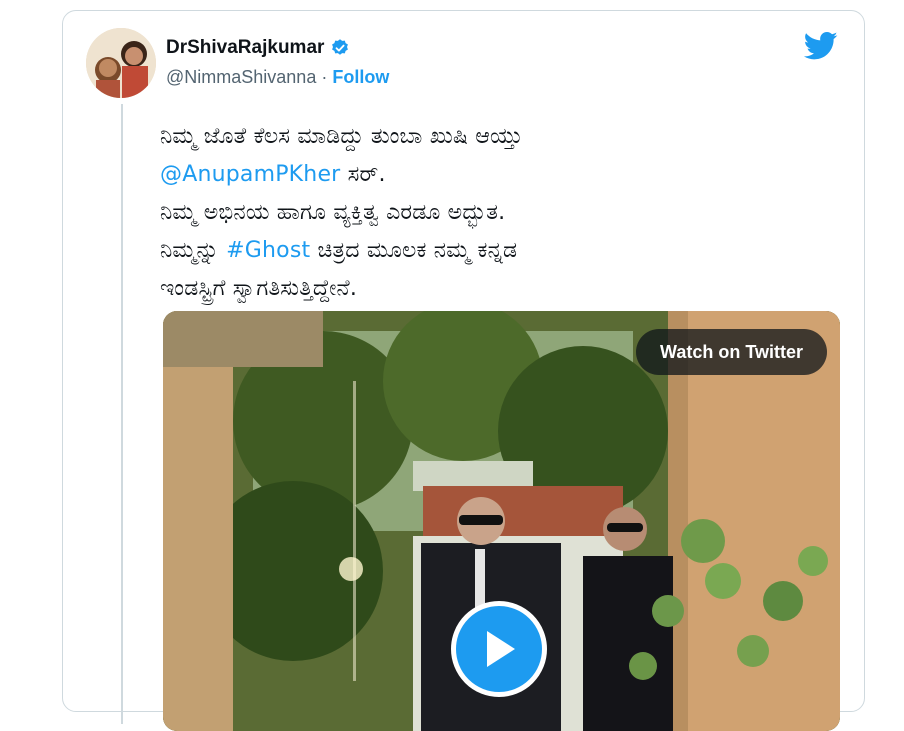 The width and height of the screenshot is (904, 731). Describe the element at coordinates (821, 46) in the screenshot. I see `twitter-bird-icon` at that location.